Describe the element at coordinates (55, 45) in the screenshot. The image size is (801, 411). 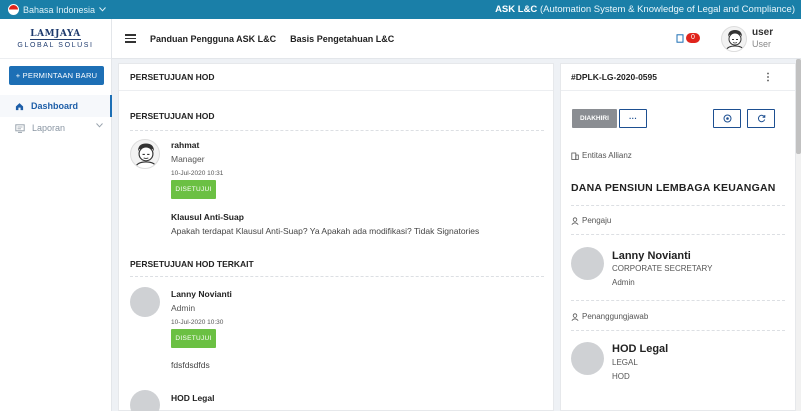
I see `logo-bottom-text: GLOBAL SOLUSI` at that location.